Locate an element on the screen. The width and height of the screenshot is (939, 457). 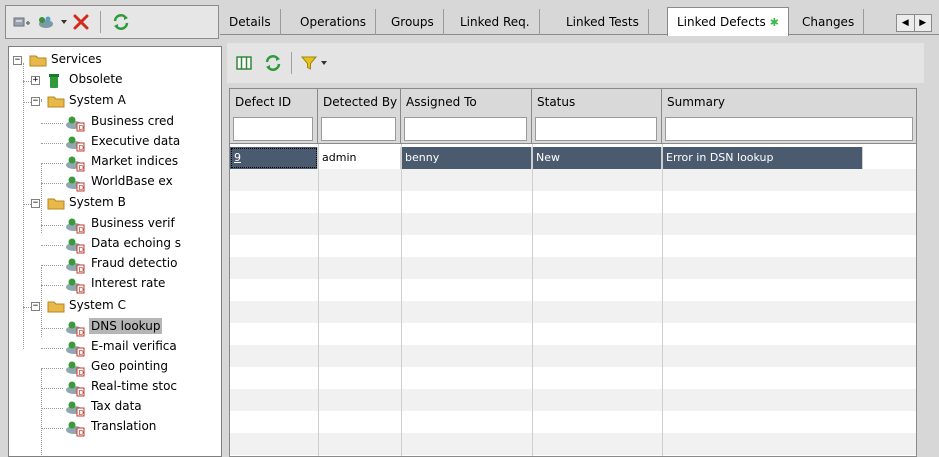
cell-assigned-to: benny is located at coordinates (466, 158).